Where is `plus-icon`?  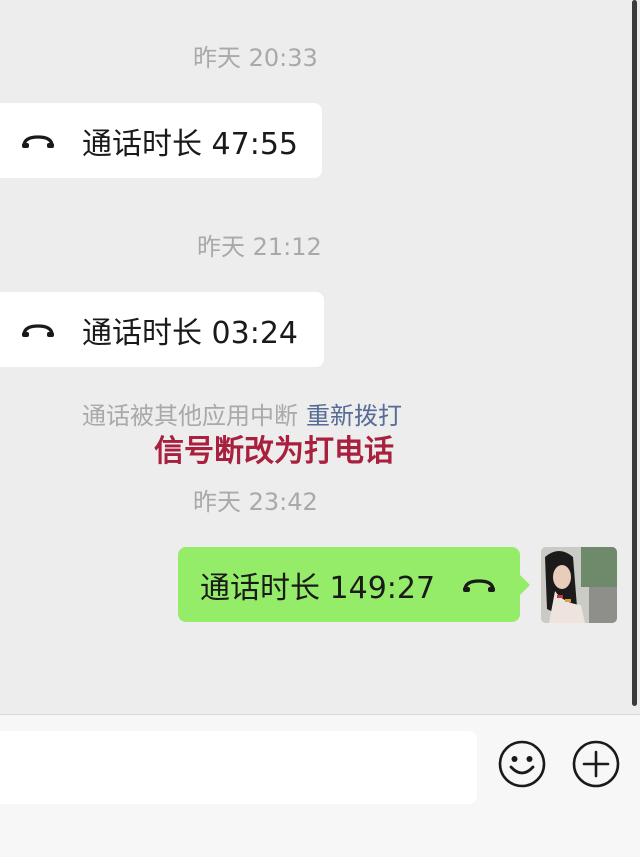
plus-icon is located at coordinates (596, 764).